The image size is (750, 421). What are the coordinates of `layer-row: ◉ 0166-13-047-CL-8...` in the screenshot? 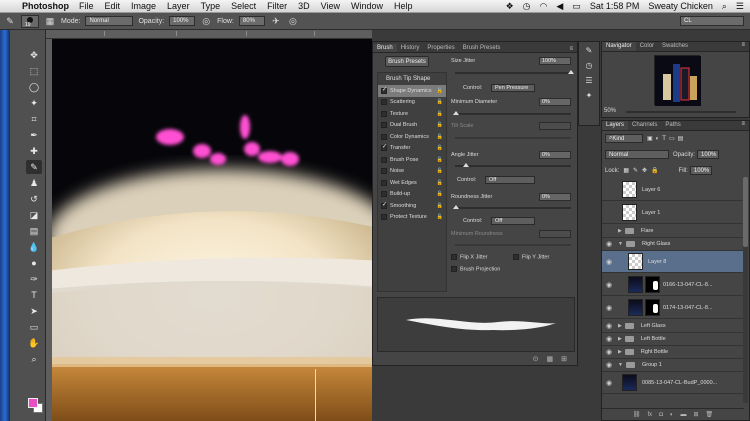 It's located at (673, 285).